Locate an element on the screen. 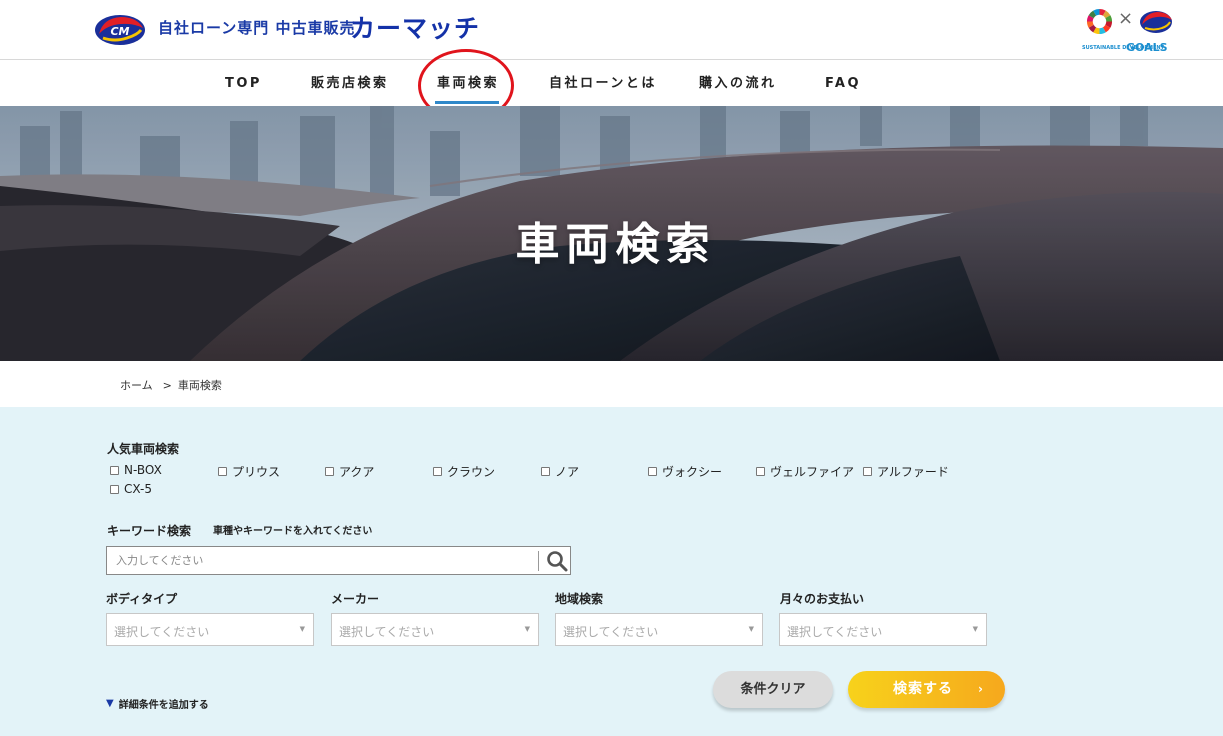 The height and width of the screenshot is (736, 1223). checkbox-crown: クラウン is located at coordinates (464, 471).